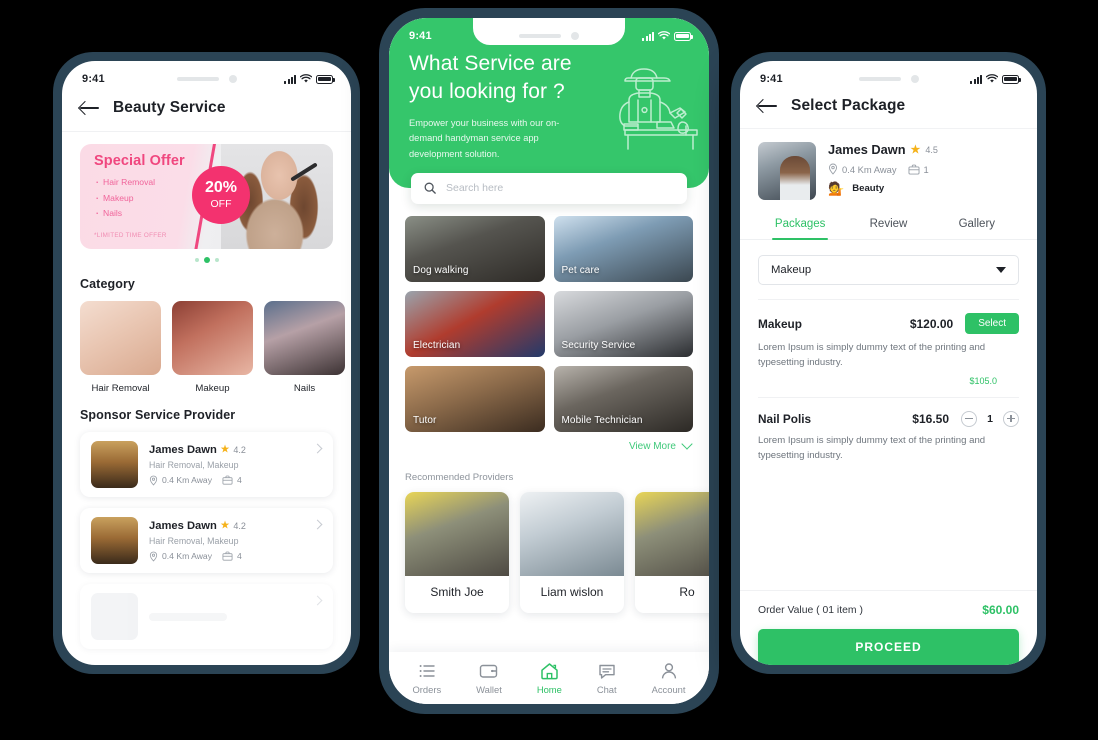  I want to click on home-icon, so click(549, 670).